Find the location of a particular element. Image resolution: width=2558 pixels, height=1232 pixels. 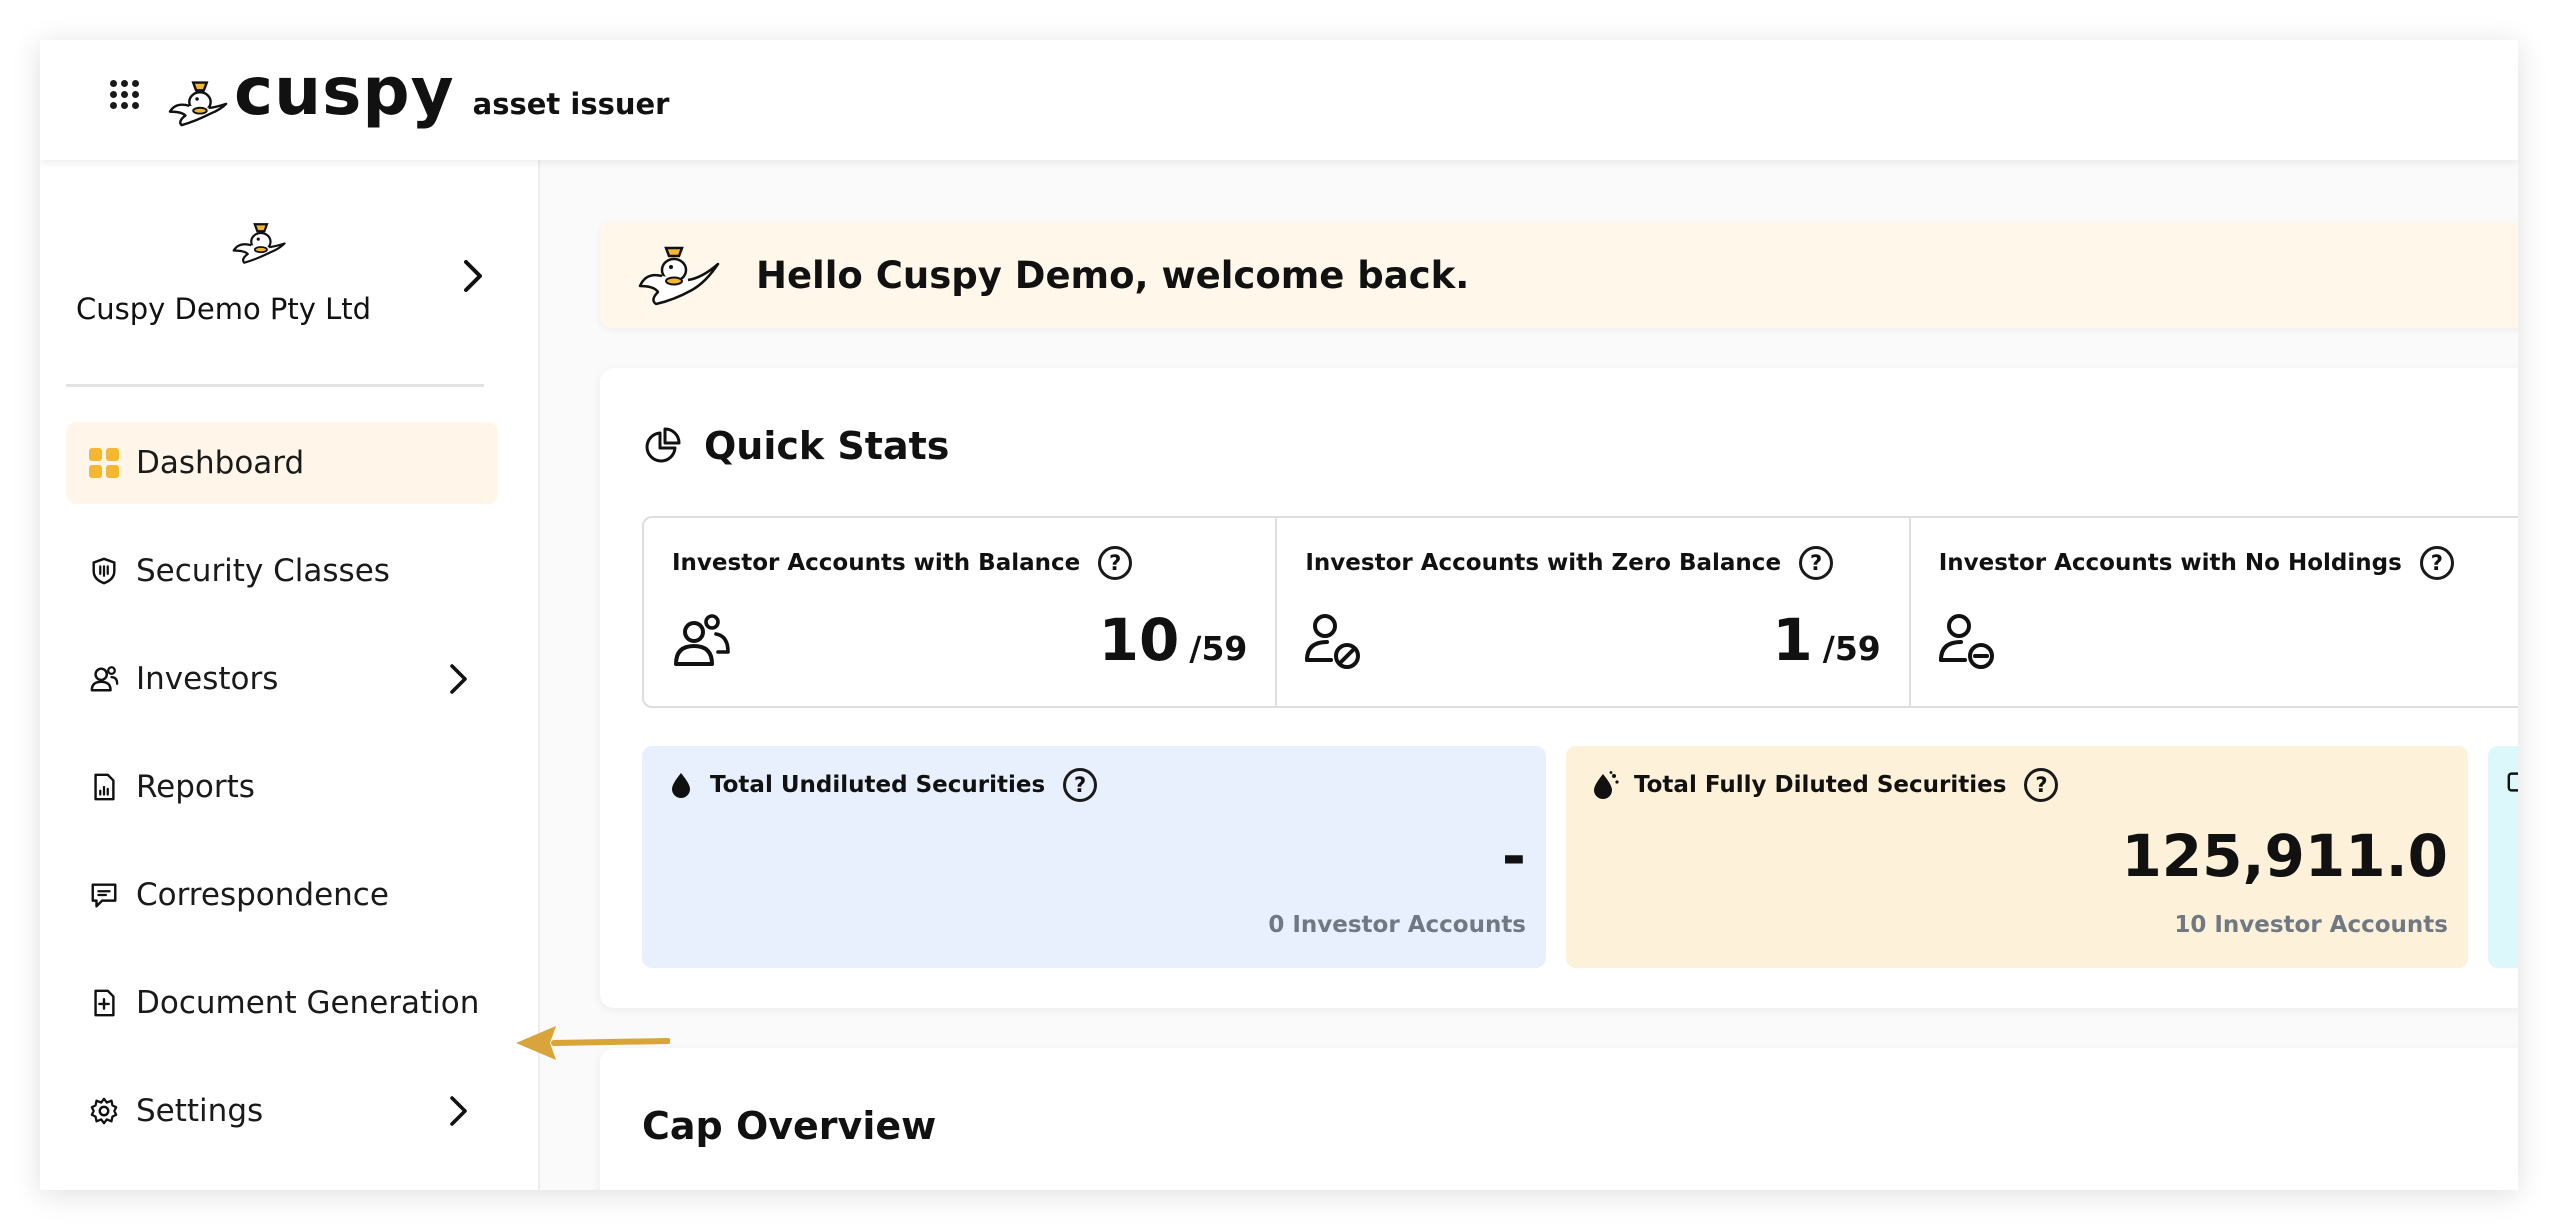

accounts-zero-balance-label: Investor Accounts with Zero Balance ? is located at coordinates (1569, 563).